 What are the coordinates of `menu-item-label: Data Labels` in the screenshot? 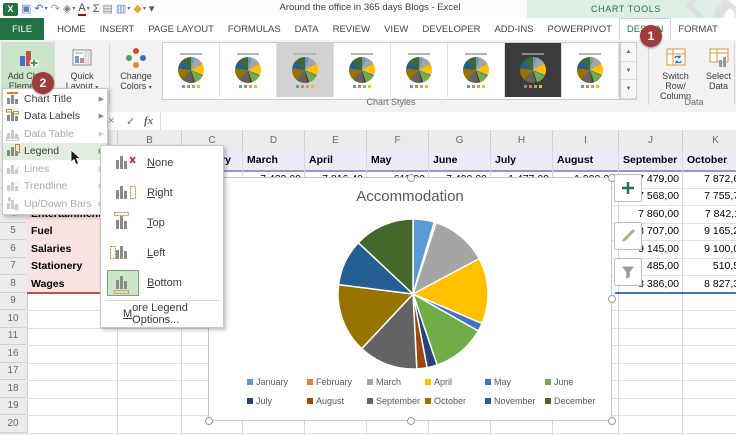 It's located at (52, 116).